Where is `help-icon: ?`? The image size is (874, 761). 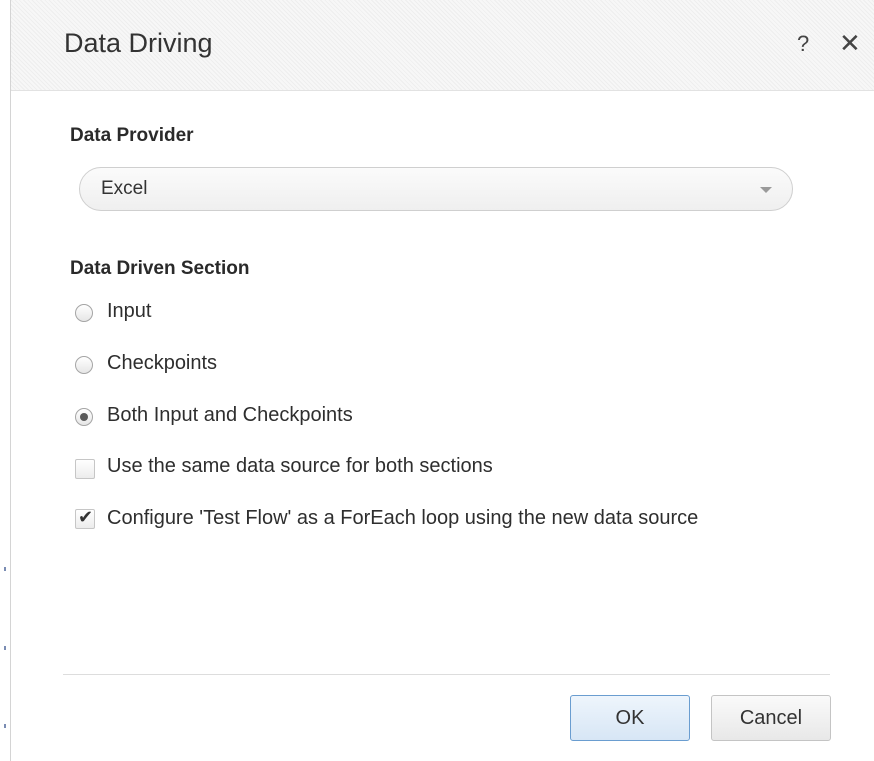
help-icon: ? is located at coordinates (803, 44).